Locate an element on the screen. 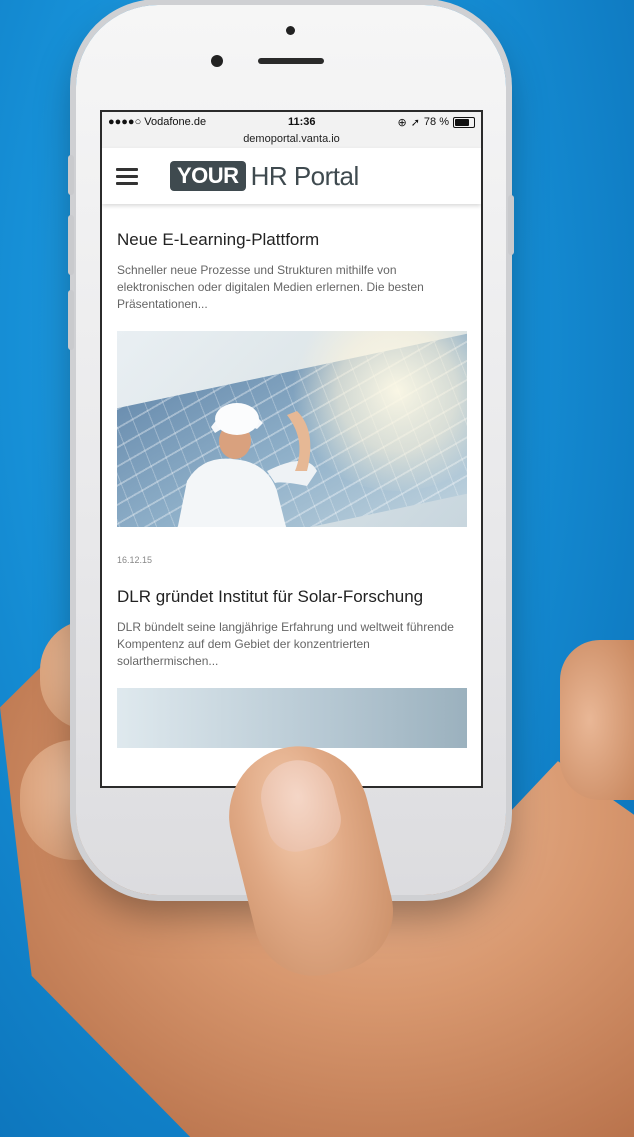 The image size is (634, 1137). battery-icon is located at coordinates (463, 122).